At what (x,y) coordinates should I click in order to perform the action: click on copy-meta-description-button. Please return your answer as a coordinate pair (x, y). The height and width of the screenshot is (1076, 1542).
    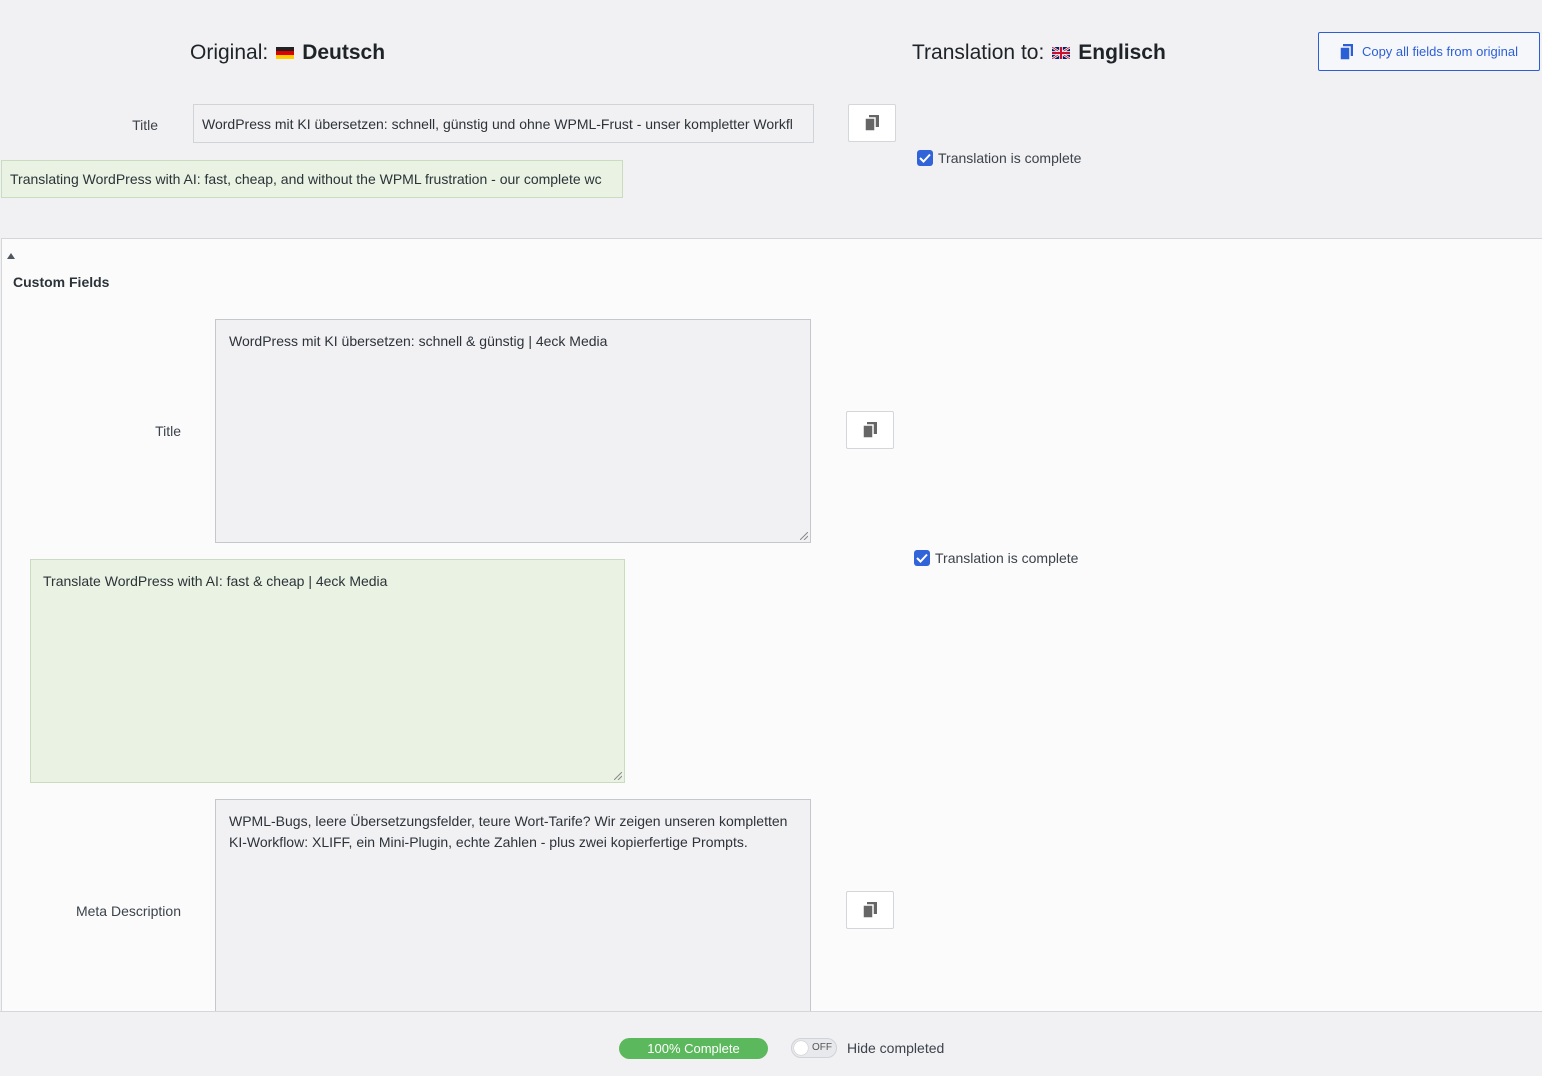
    Looking at the image, I should click on (870, 910).